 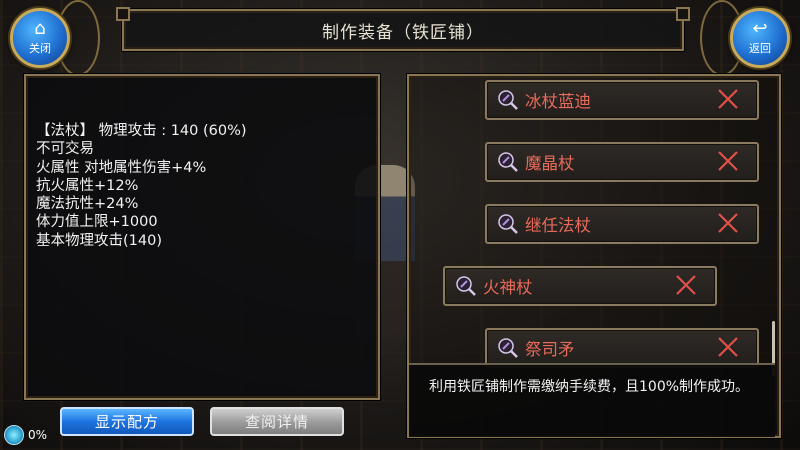 I want to click on recipe-item: 祭司矛, so click(x=622, y=348).